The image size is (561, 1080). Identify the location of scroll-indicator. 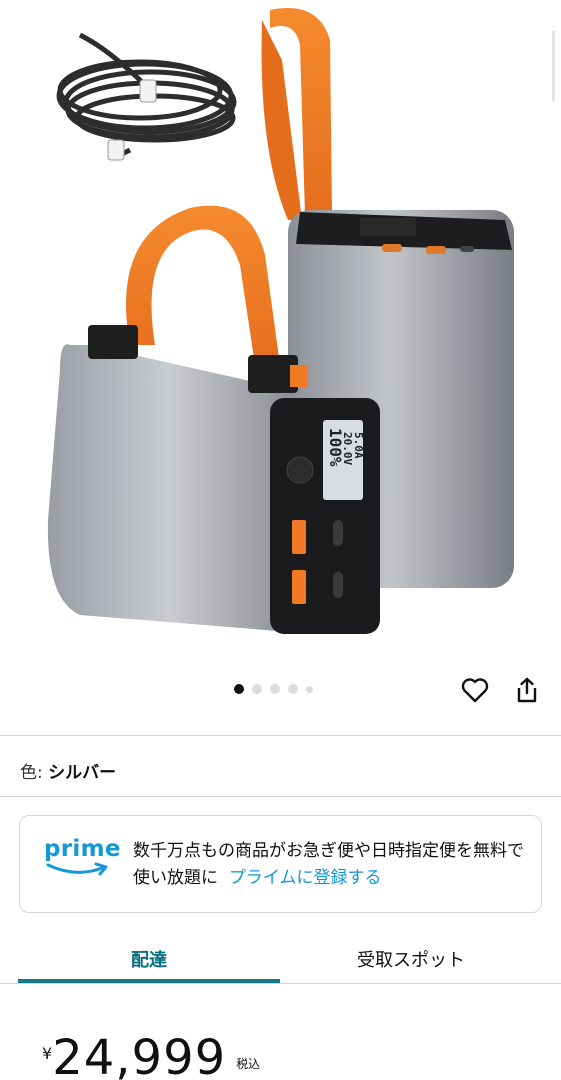
(553, 66).